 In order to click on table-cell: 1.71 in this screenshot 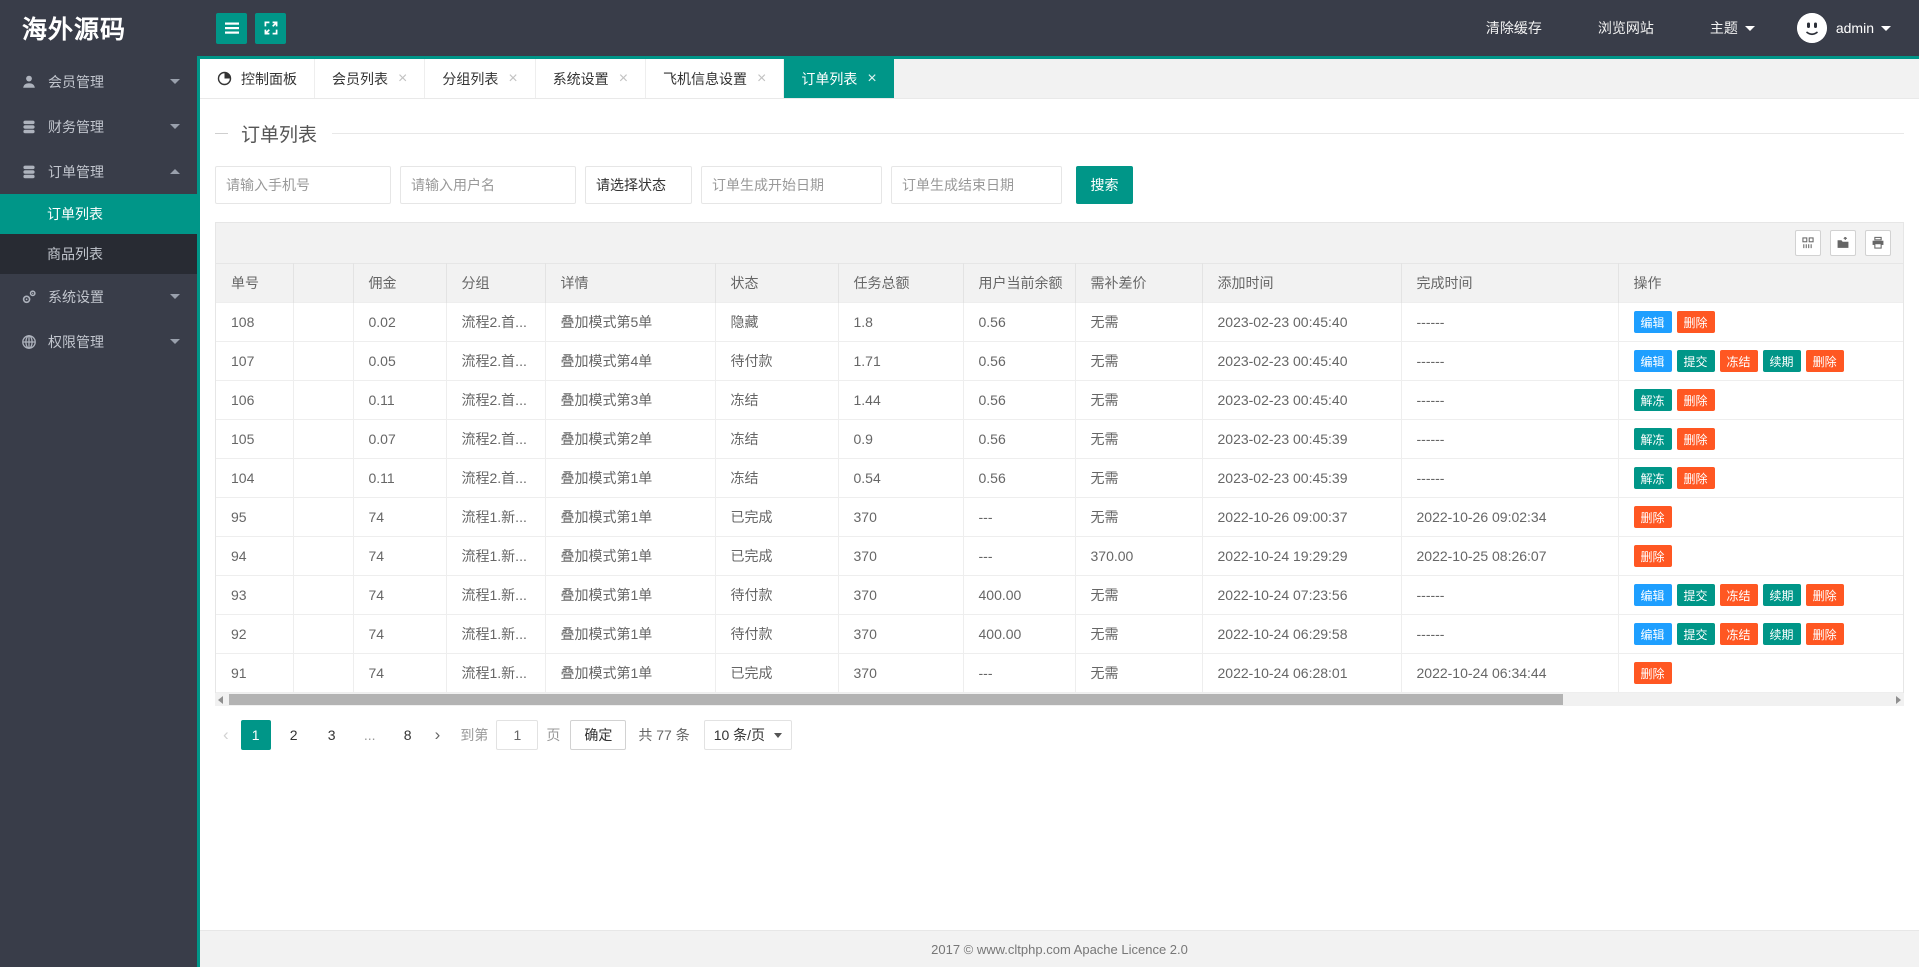, I will do `click(901, 361)`.